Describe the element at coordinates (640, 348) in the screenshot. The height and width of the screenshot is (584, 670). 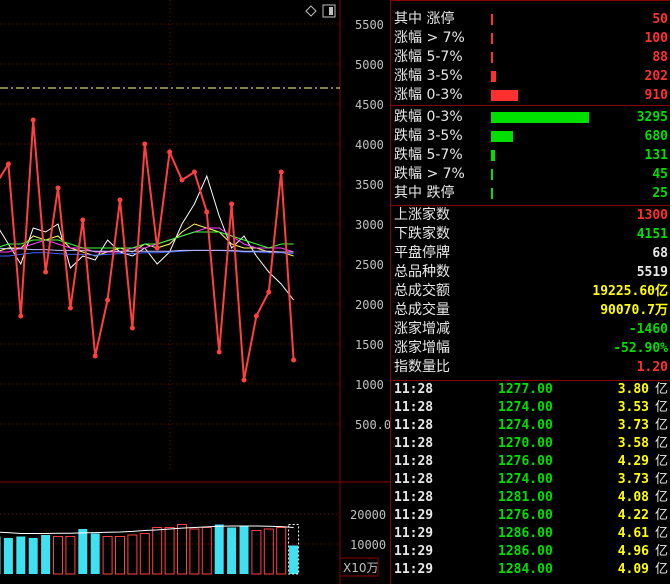
I see `stat-value: -52.90%` at that location.